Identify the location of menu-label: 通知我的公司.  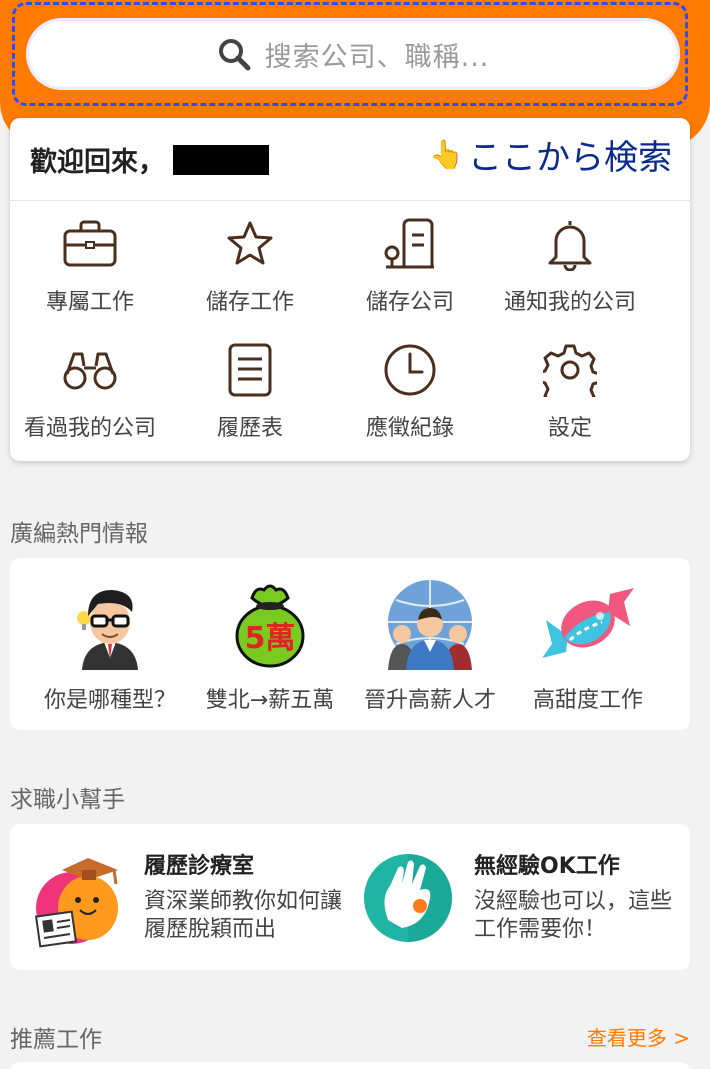
(569, 302).